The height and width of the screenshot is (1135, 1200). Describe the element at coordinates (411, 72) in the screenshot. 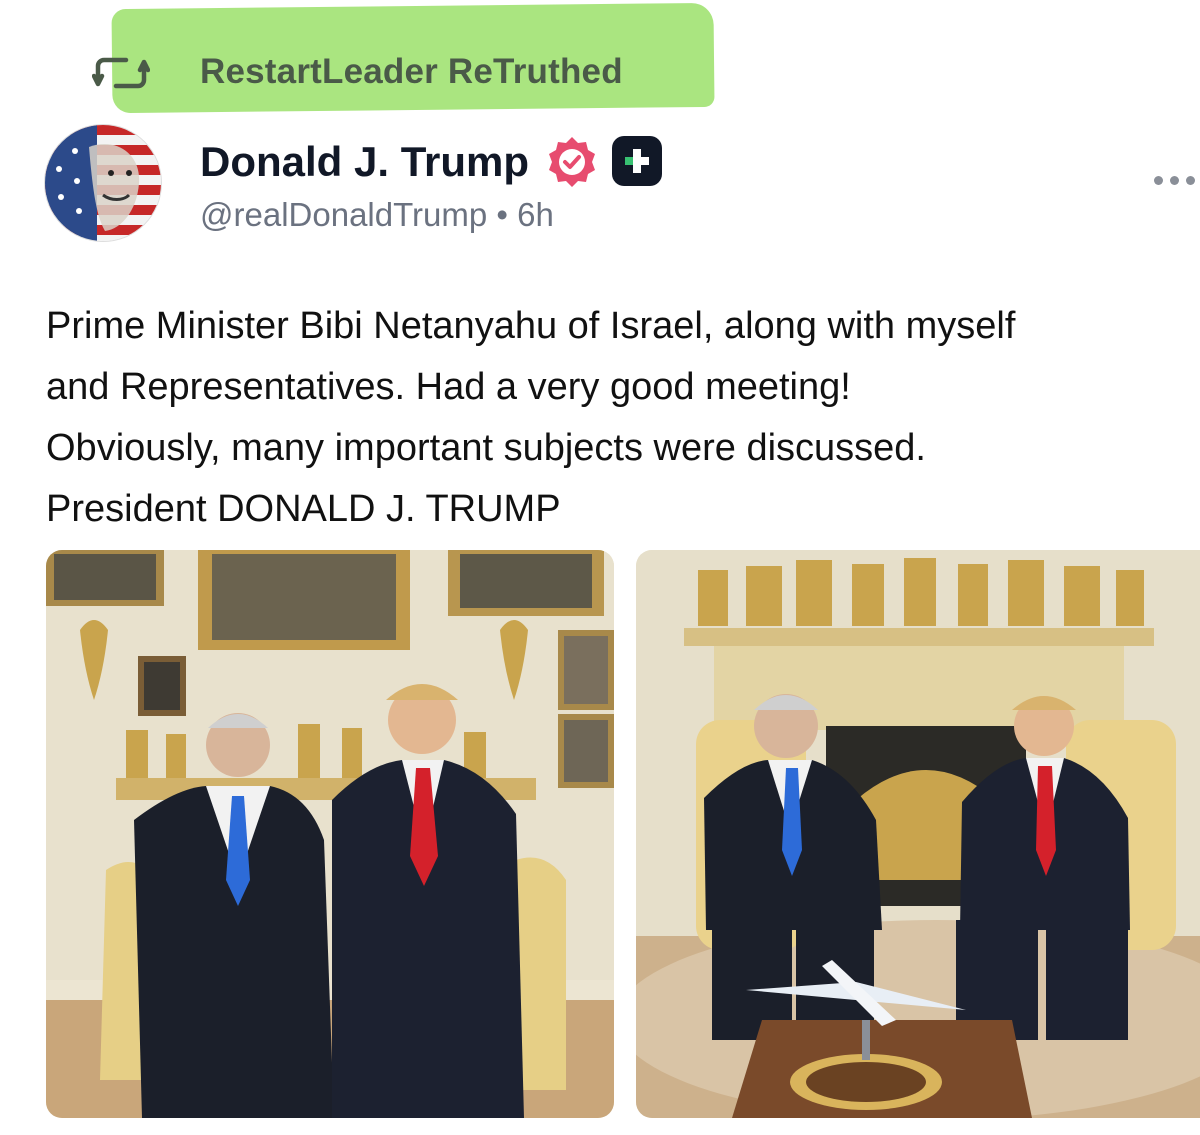

I see `retruth-label: RestartLeader ReTruthed` at that location.